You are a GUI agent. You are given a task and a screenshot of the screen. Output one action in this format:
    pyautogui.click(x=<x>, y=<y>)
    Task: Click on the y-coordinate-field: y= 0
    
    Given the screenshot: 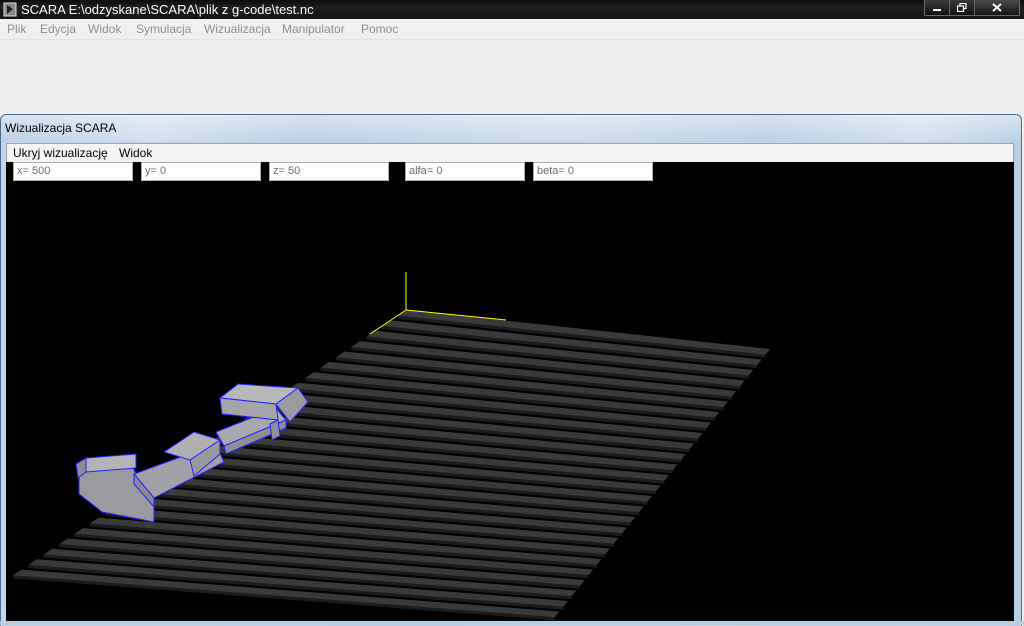 What is the action you would take?
    pyautogui.click(x=201, y=171)
    